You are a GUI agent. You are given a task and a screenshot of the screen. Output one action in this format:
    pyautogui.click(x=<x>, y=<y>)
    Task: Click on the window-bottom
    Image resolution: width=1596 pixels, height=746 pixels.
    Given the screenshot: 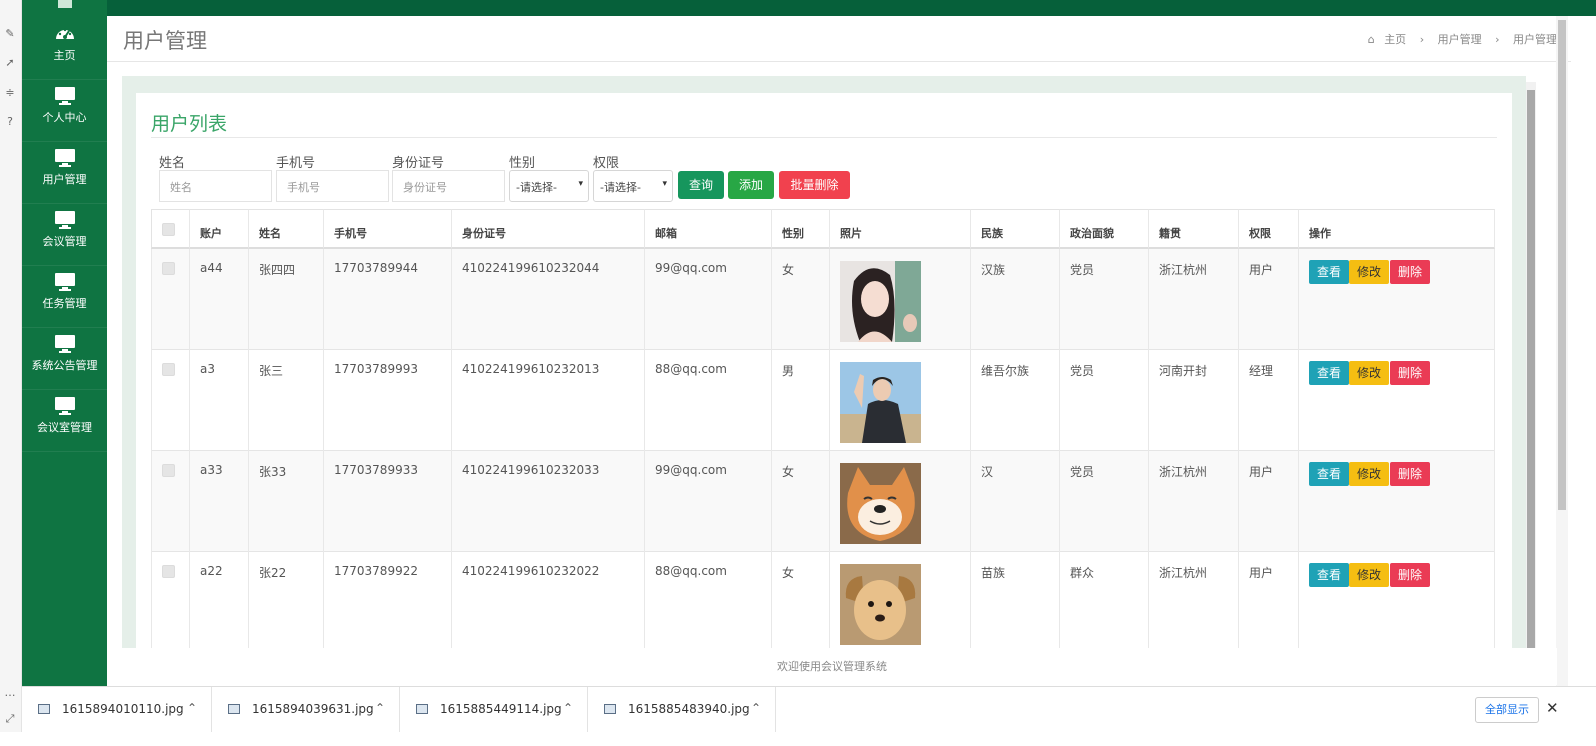 What is the action you would take?
    pyautogui.click(x=798, y=739)
    